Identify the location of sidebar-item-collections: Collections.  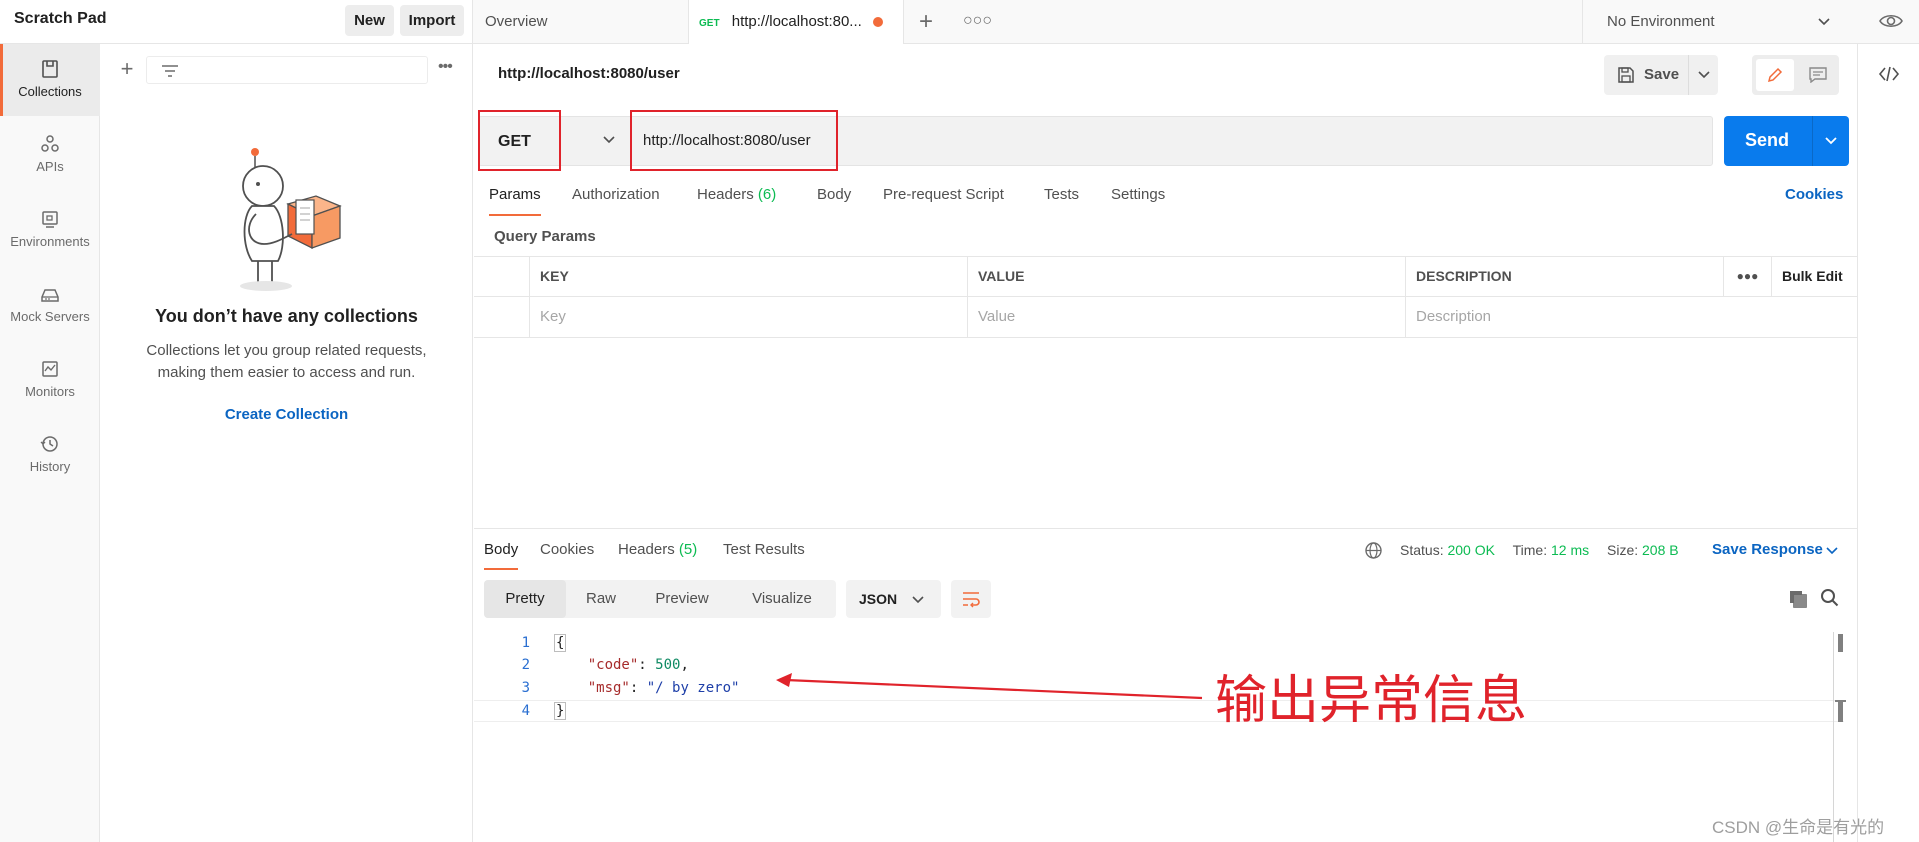
(50, 80).